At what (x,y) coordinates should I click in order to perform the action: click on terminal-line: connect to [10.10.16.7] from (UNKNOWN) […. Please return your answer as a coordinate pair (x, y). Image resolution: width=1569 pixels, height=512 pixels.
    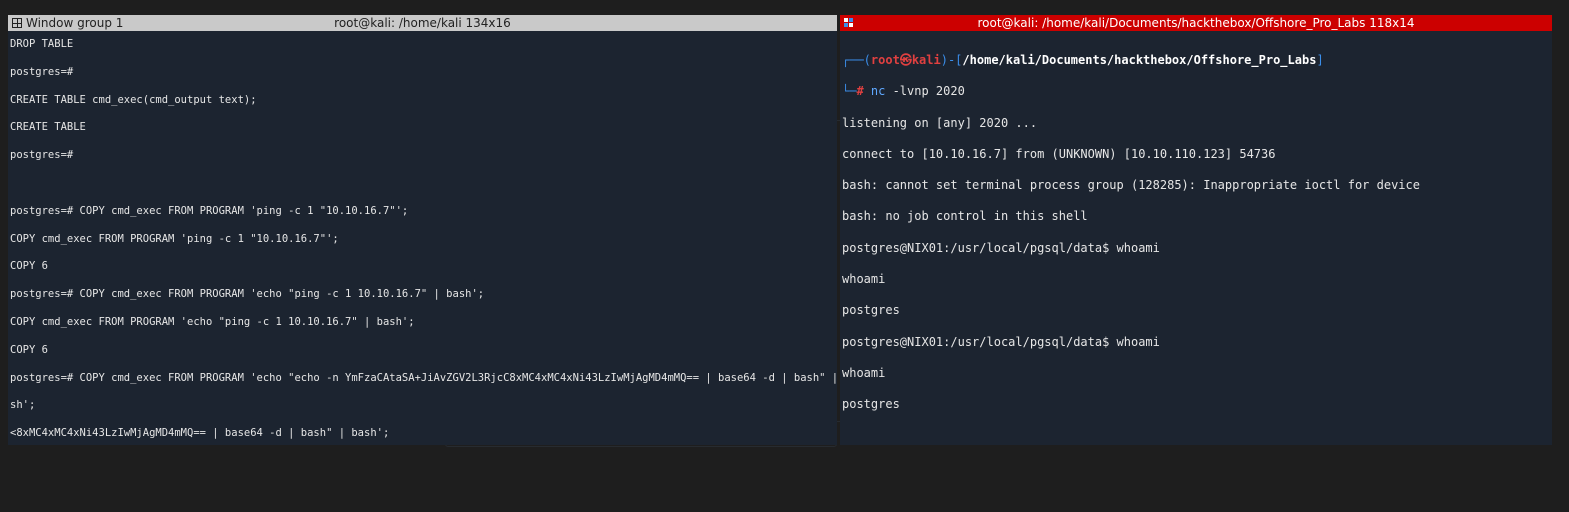
    Looking at the image, I should click on (1059, 153).